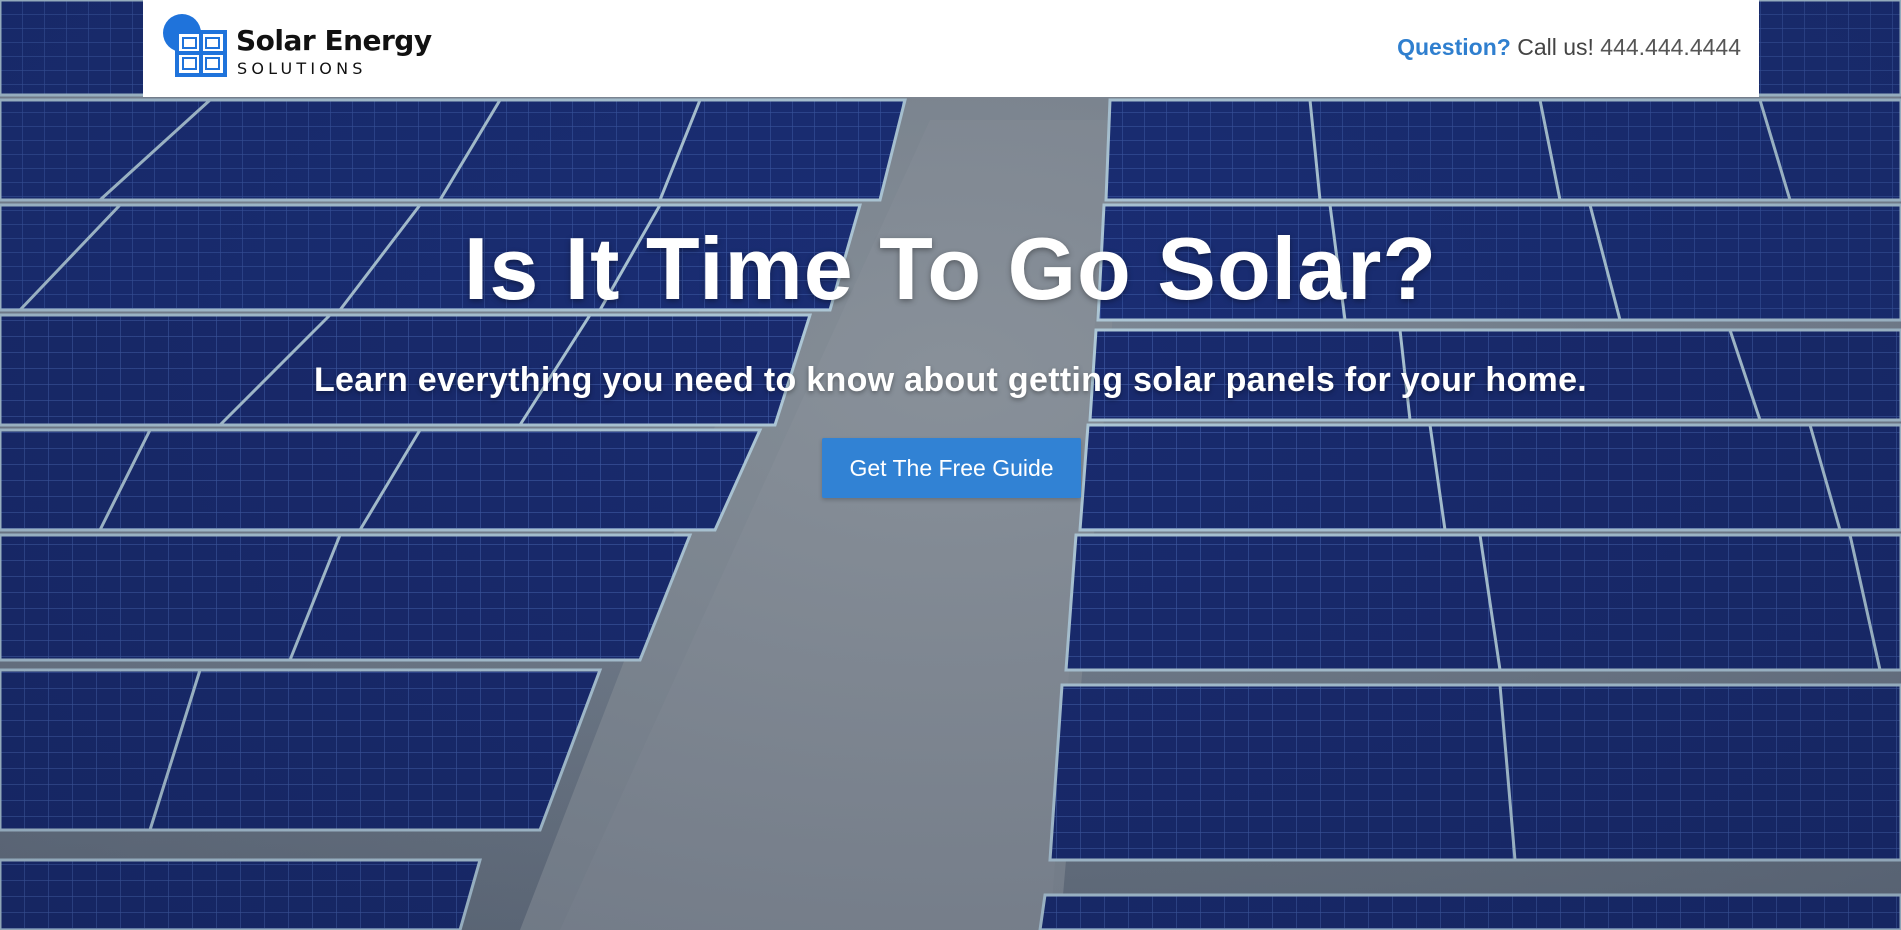 Image resolution: width=1901 pixels, height=930 pixels. I want to click on phone-link: 444.444.4444, so click(1670, 47).